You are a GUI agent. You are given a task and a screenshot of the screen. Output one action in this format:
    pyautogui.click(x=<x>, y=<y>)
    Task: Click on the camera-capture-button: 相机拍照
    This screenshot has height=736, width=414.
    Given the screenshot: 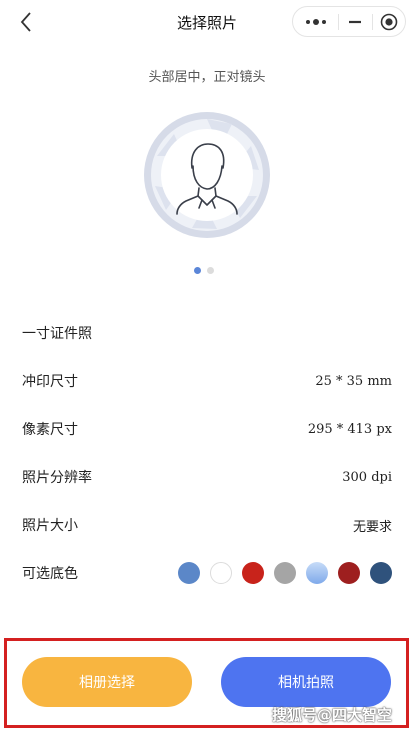 What is the action you would take?
    pyautogui.click(x=306, y=682)
    